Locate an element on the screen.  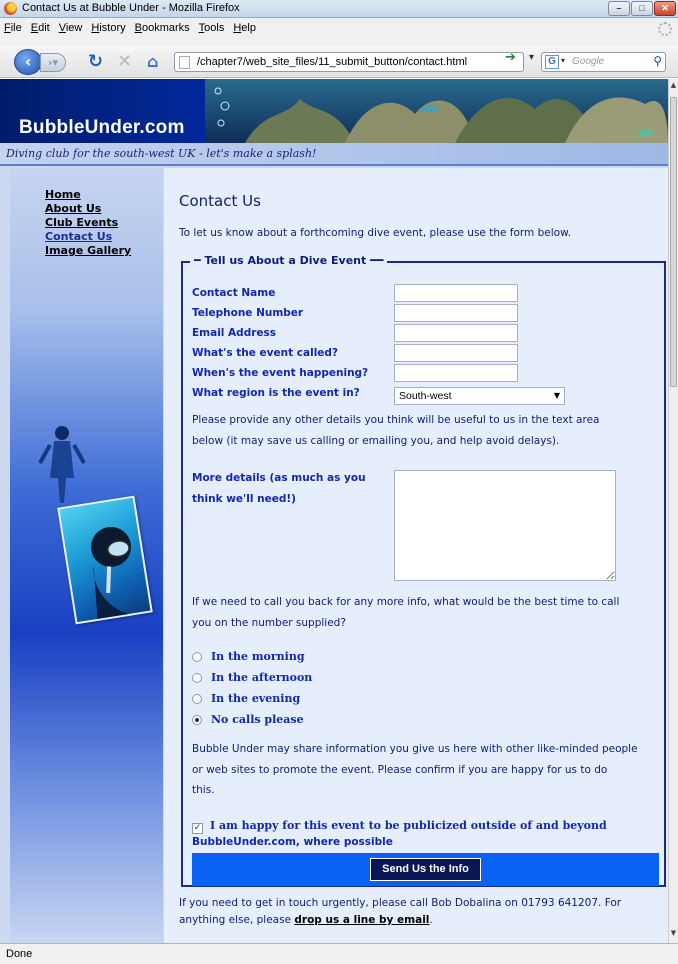
event-date-label: When's the event happening? is located at coordinates (280, 373).